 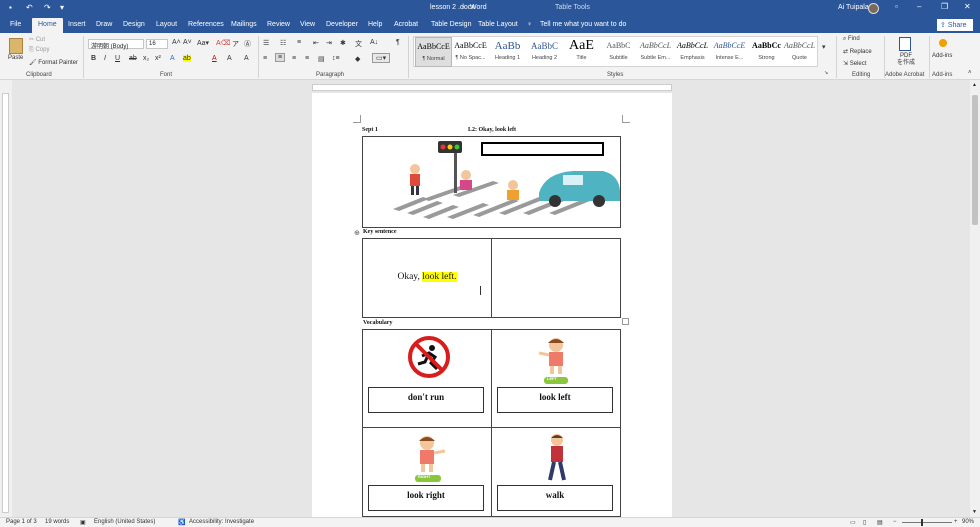 I want to click on highlight-icon: ab, so click(x=187, y=58).